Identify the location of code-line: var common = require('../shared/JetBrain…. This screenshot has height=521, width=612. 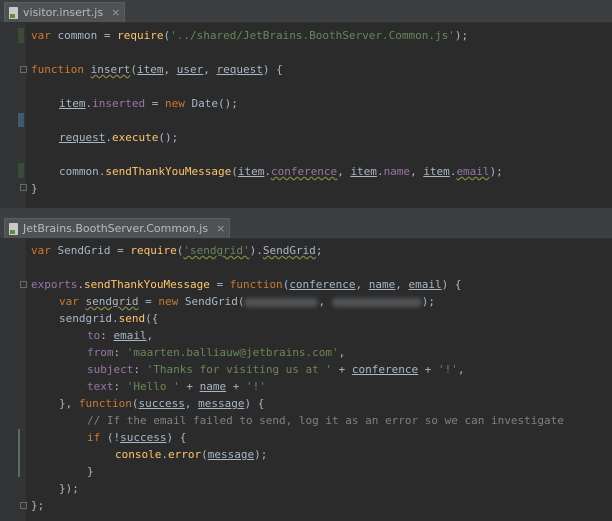
(250, 35).